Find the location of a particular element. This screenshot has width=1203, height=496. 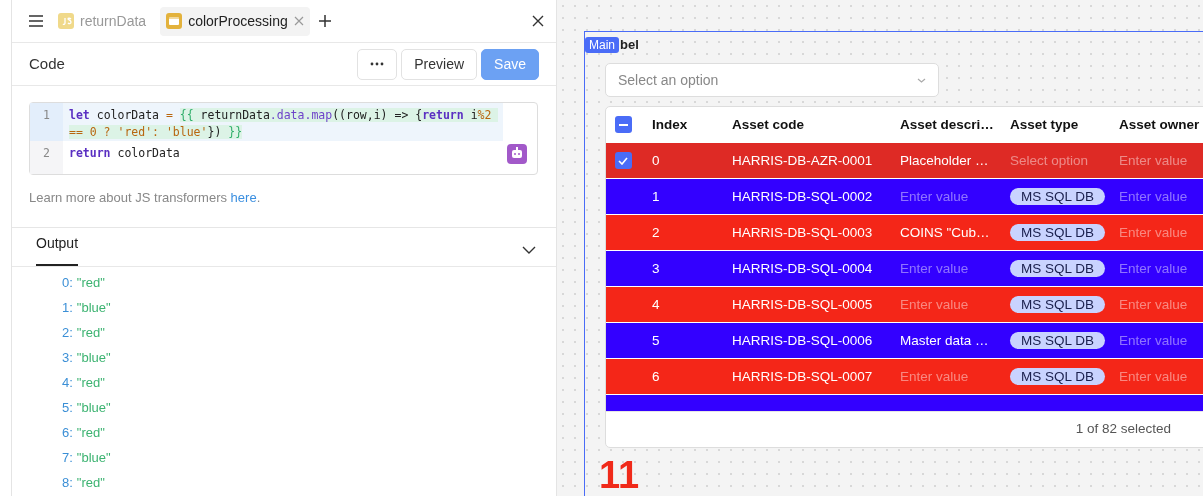

table-cell: 0 is located at coordinates (656, 160).